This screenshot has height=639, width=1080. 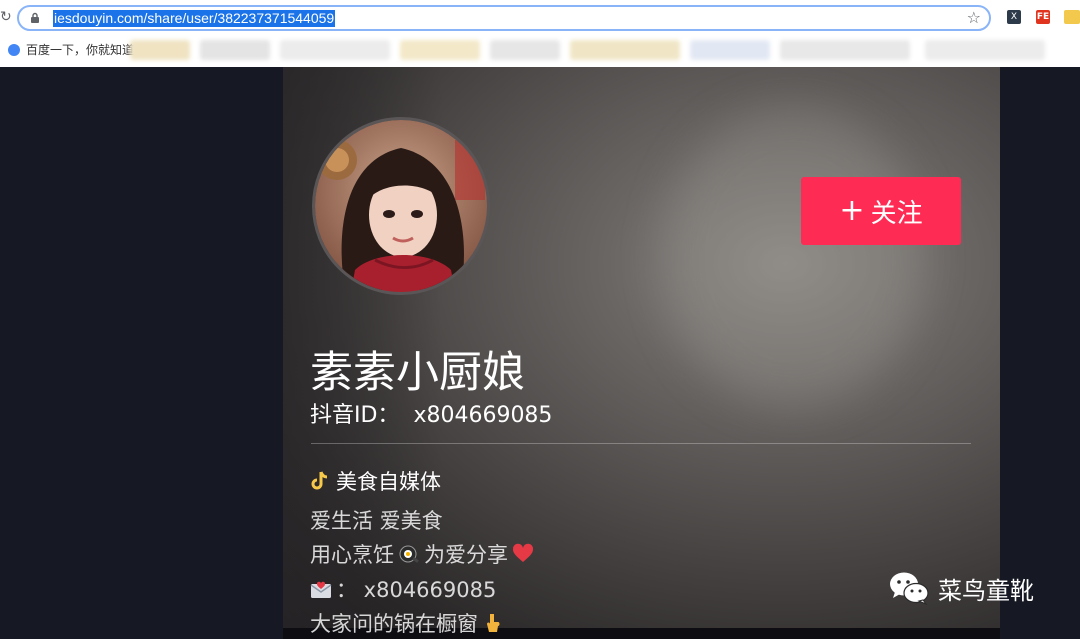 I want to click on love-letter-icon, so click(x=321, y=589).